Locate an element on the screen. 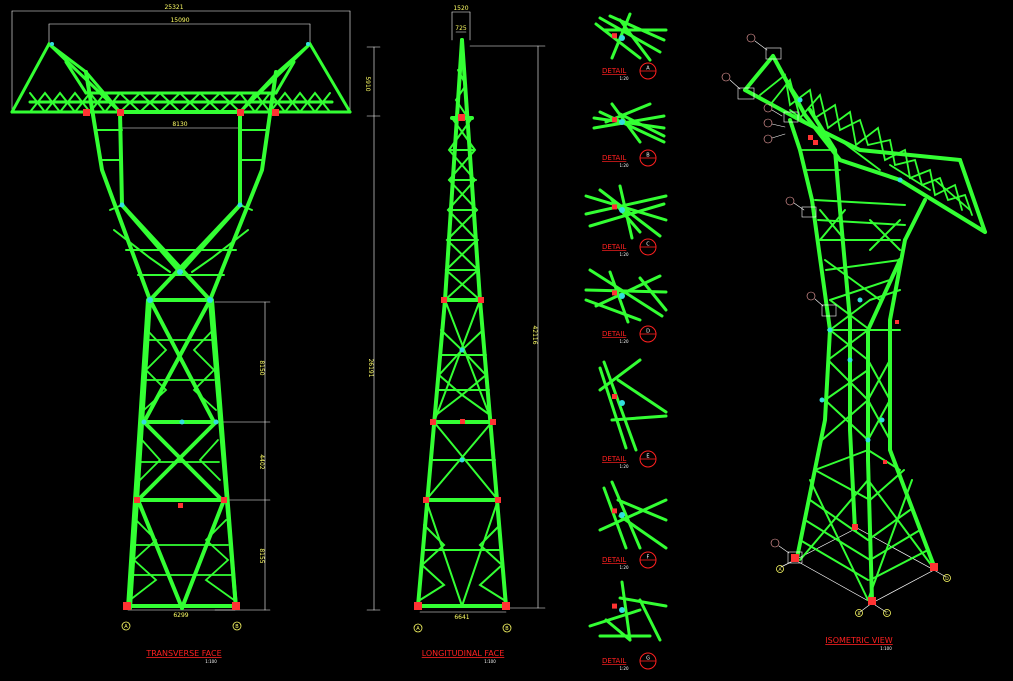  detail-id: E is located at coordinates (647, 457).